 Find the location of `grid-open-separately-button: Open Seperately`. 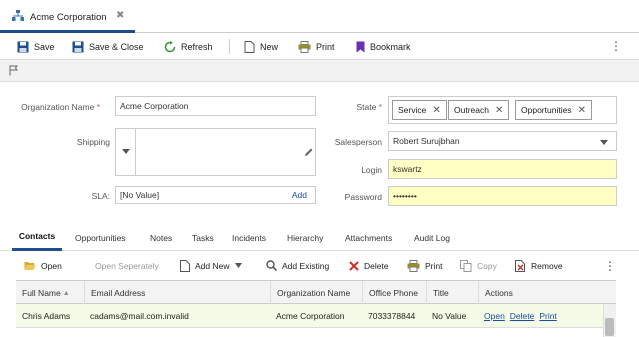

grid-open-separately-button: Open Seperately is located at coordinates (127, 265).